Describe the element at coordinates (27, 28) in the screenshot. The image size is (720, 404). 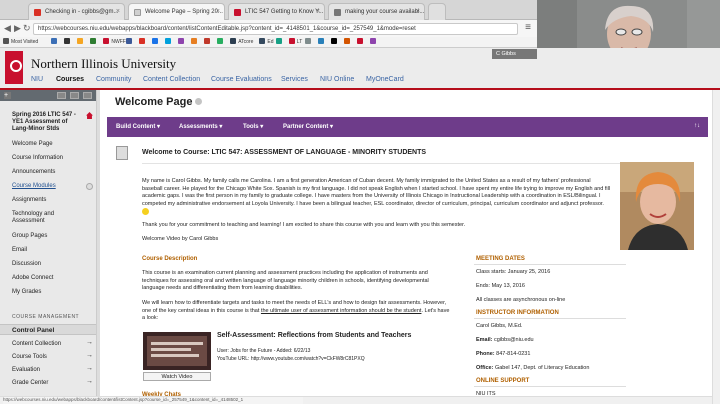
I see `reload-icon: ↻` at that location.